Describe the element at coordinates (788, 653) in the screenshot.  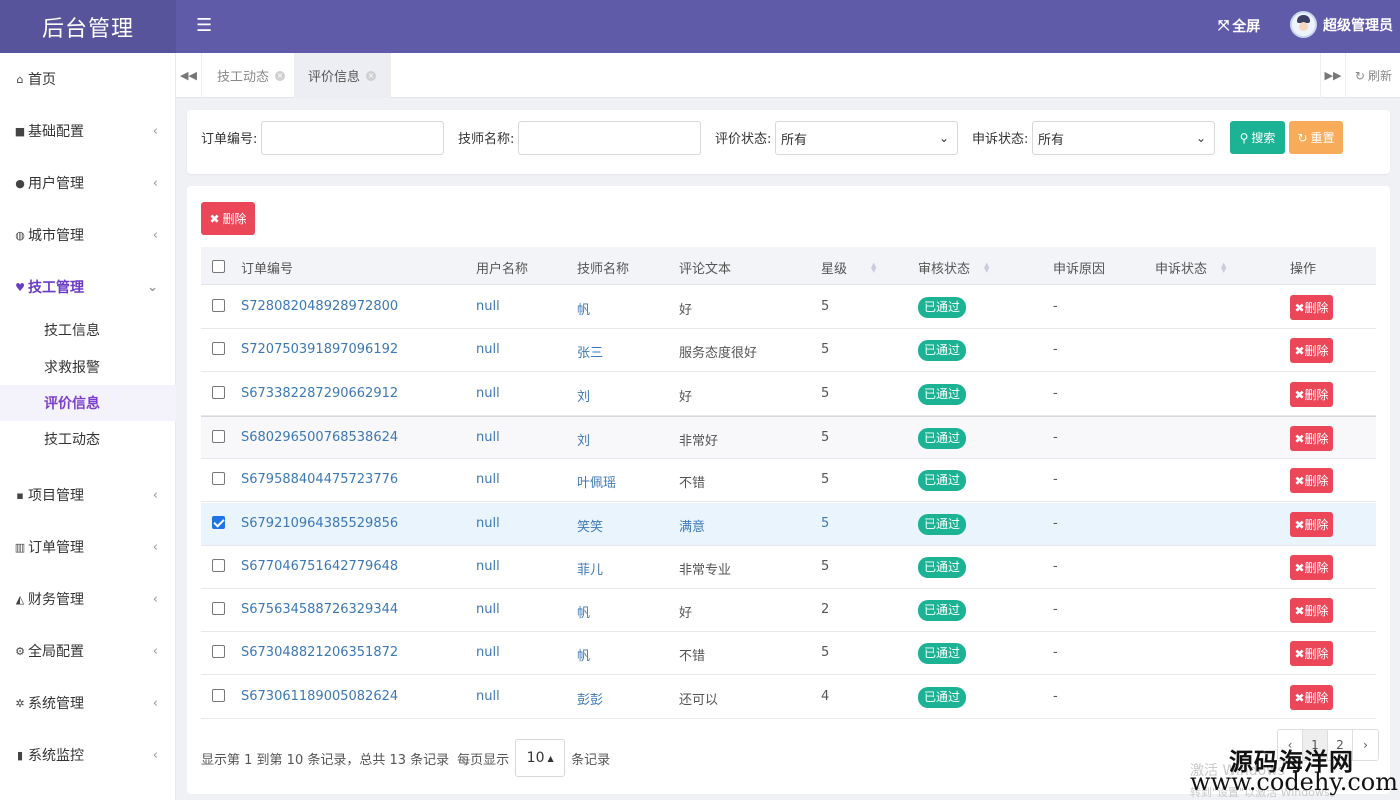
I see `table-row: S673048821206351872 null 帆 不错 5 已通过 - ✖ 删除` at that location.